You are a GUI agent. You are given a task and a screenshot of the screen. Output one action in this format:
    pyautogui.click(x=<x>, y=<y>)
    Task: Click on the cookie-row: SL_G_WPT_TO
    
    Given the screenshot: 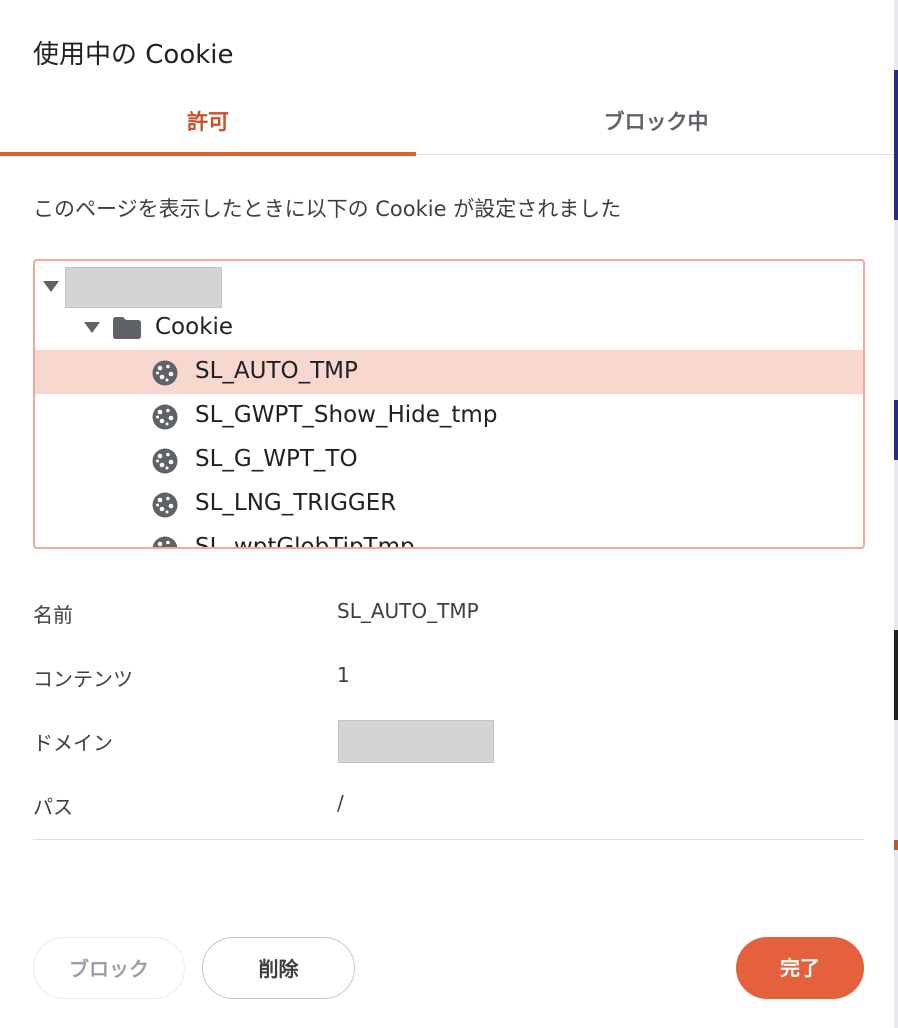 What is the action you would take?
    pyautogui.click(x=449, y=460)
    